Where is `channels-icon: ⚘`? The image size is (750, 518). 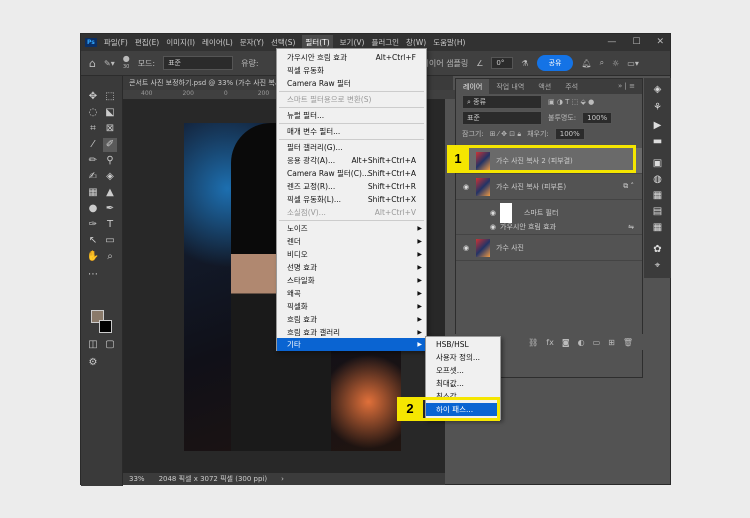
channels-icon: ⚘ is located at coordinates (657, 108).